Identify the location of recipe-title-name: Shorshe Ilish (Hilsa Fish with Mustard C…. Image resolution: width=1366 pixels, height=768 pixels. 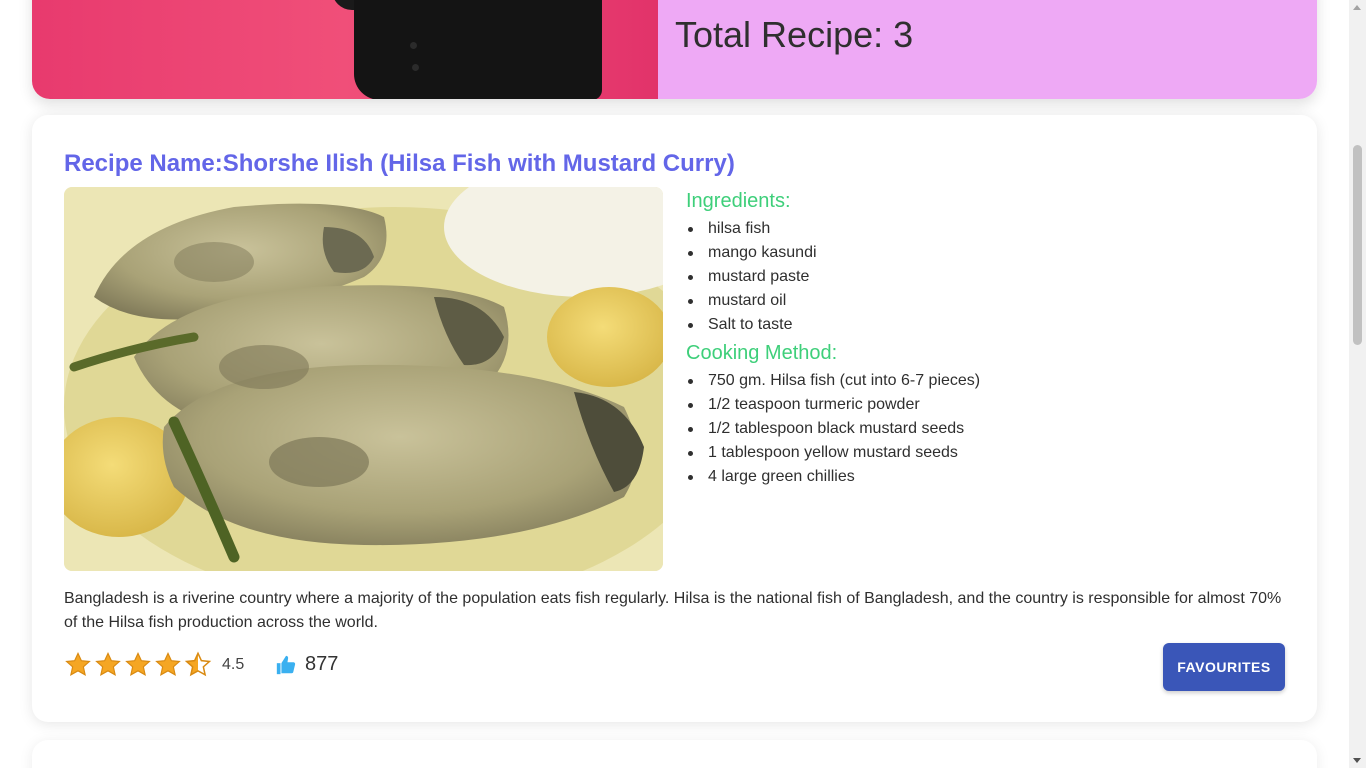
(478, 163).